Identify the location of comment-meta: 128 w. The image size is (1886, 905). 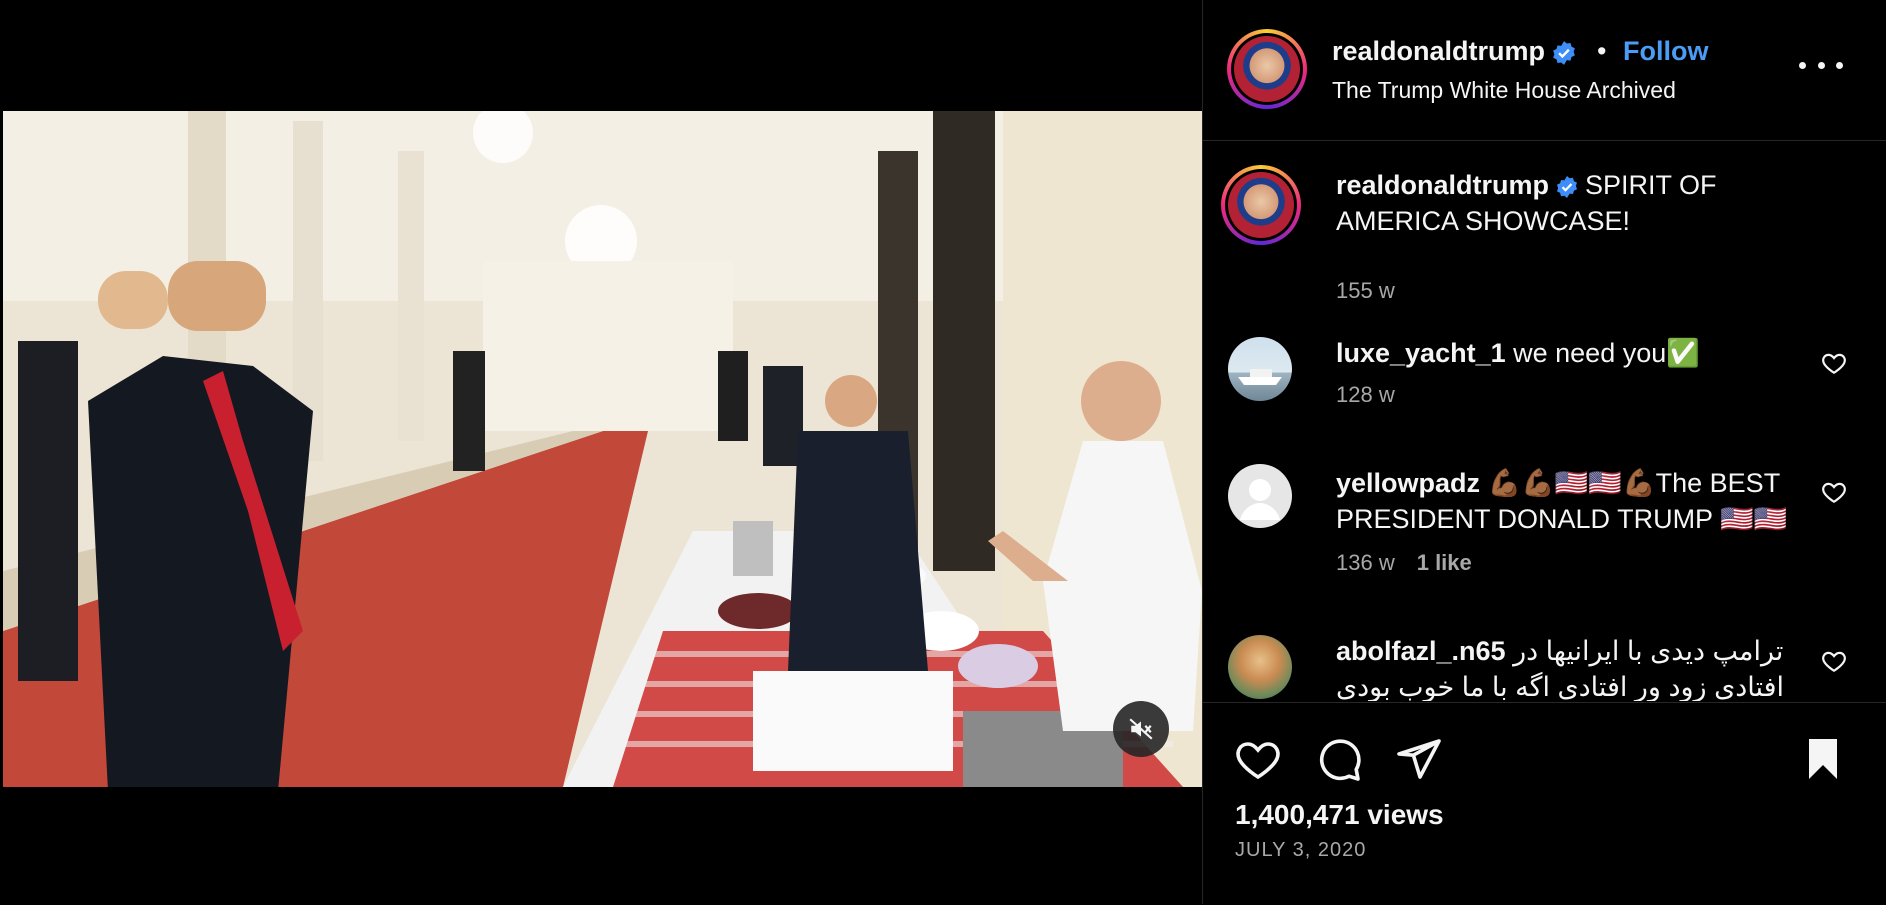
(1365, 395).